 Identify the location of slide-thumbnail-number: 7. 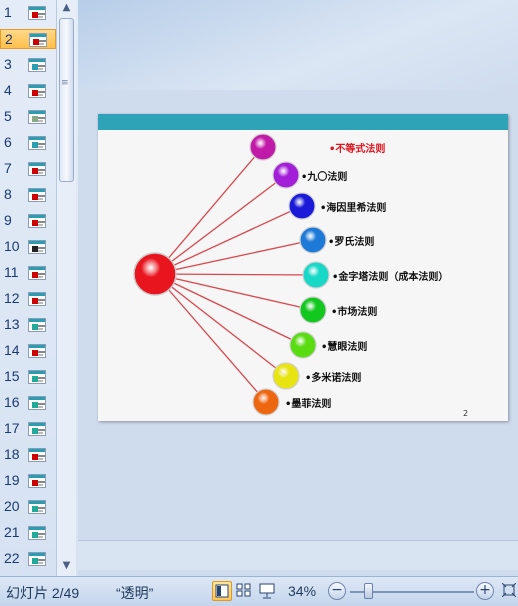
(8, 168).